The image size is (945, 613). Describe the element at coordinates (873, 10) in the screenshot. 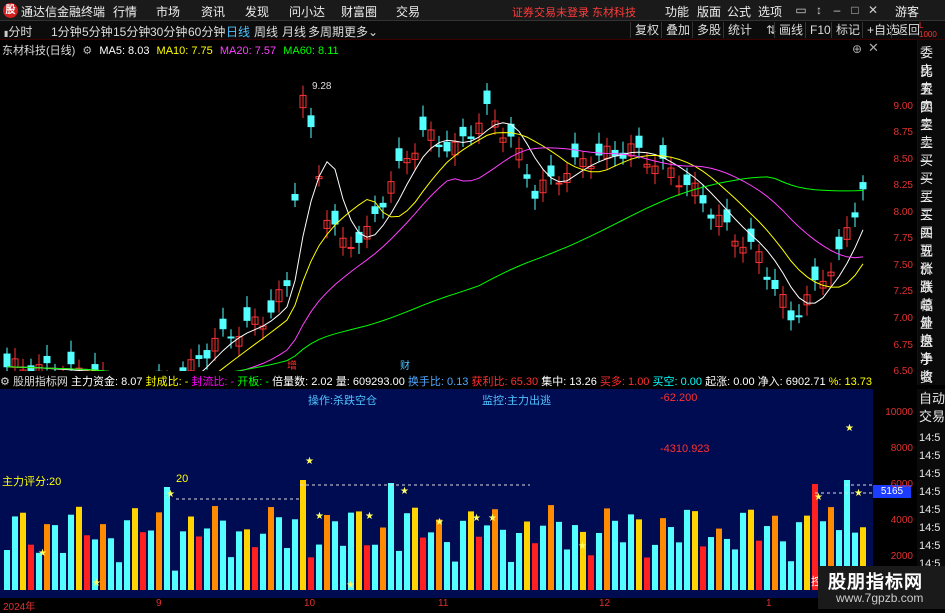

I see `close-icon: ✕` at that location.